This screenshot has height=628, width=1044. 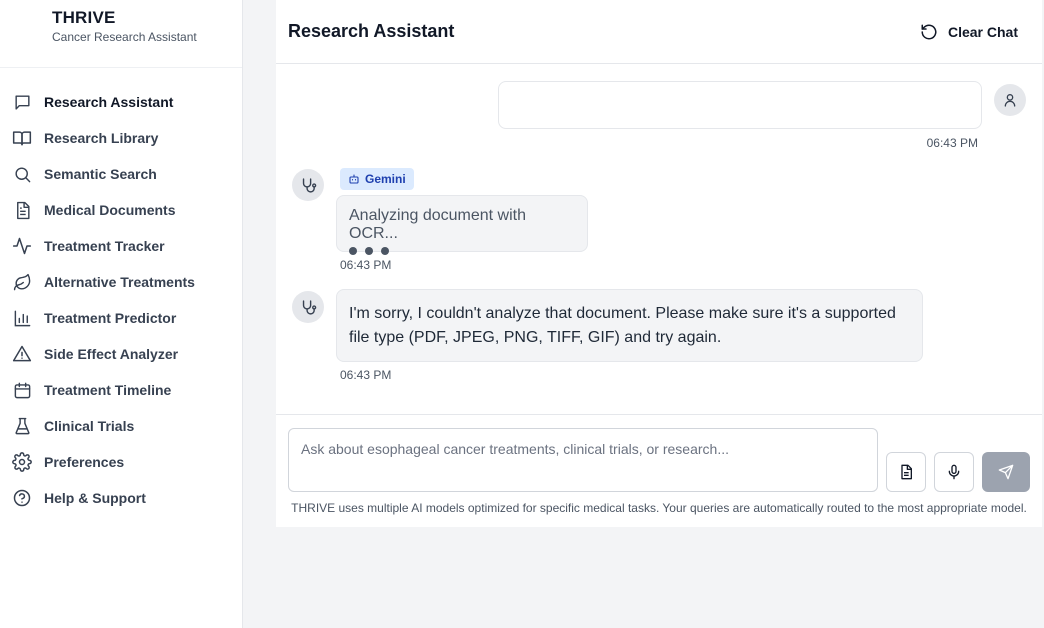 I want to click on sidebar-item-preferences: Preferences, so click(x=121, y=462).